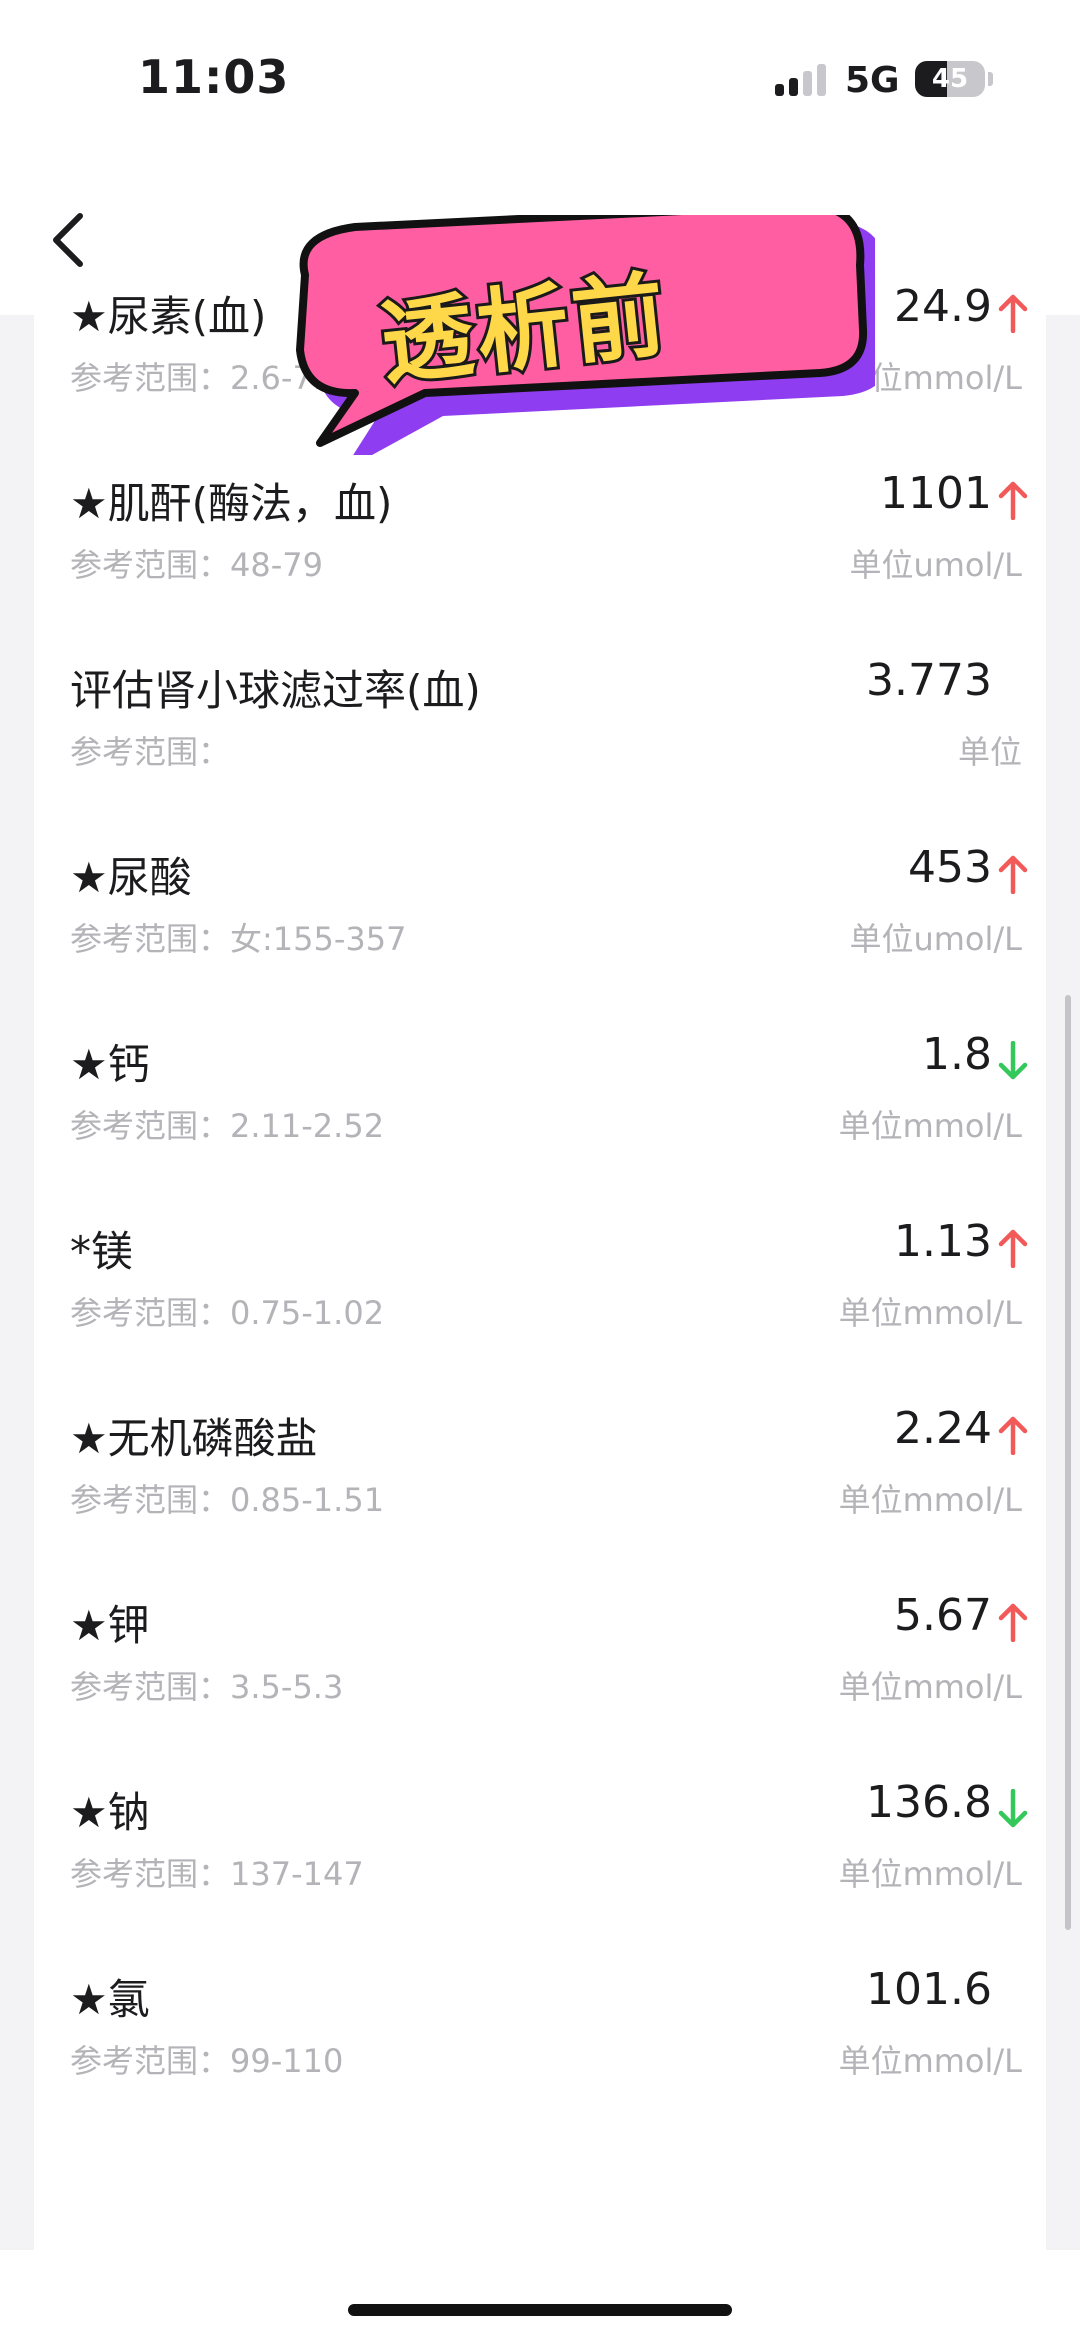 The height and width of the screenshot is (2341, 1080). Describe the element at coordinates (800, 80) in the screenshot. I see `cellular-signal-icon` at that location.